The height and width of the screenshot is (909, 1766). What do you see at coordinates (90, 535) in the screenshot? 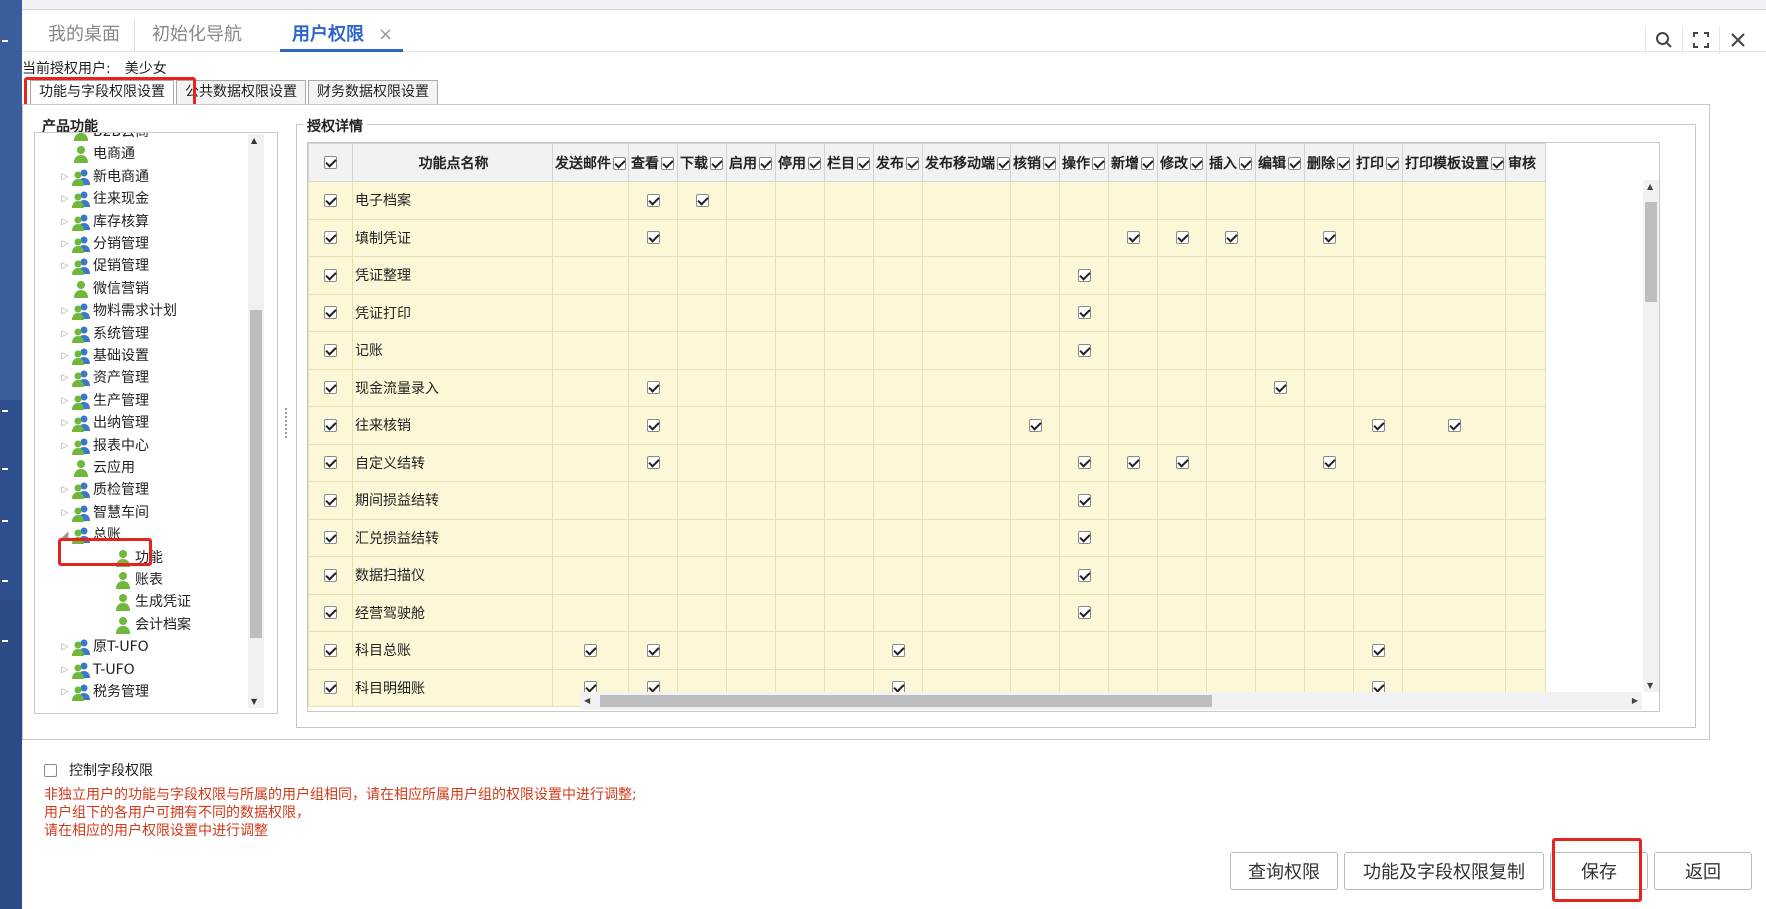
I see `tree-item: ◢ 总账` at bounding box center [90, 535].